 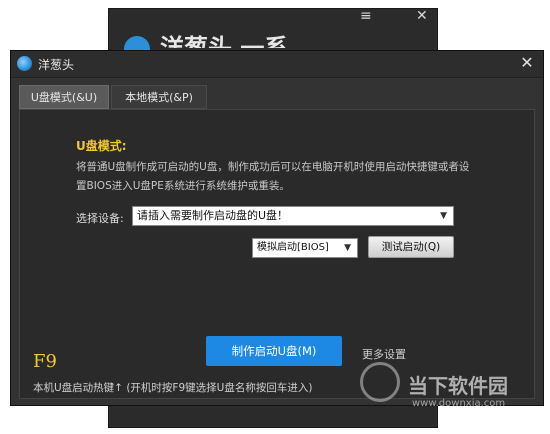 What do you see at coordinates (277, 64) in the screenshot?
I see `title-bar: 洋葱头 ✕` at bounding box center [277, 64].